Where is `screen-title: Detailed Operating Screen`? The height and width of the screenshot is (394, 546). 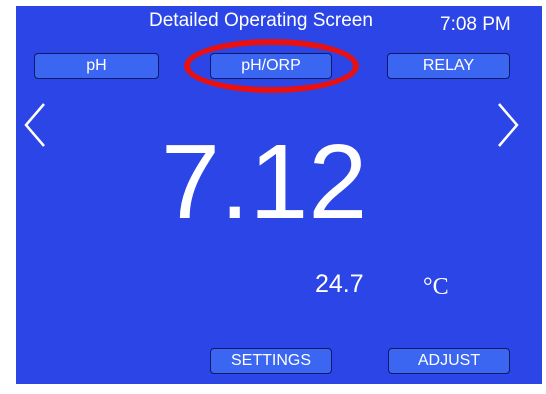
screen-title: Detailed Operating Screen is located at coordinates (261, 20).